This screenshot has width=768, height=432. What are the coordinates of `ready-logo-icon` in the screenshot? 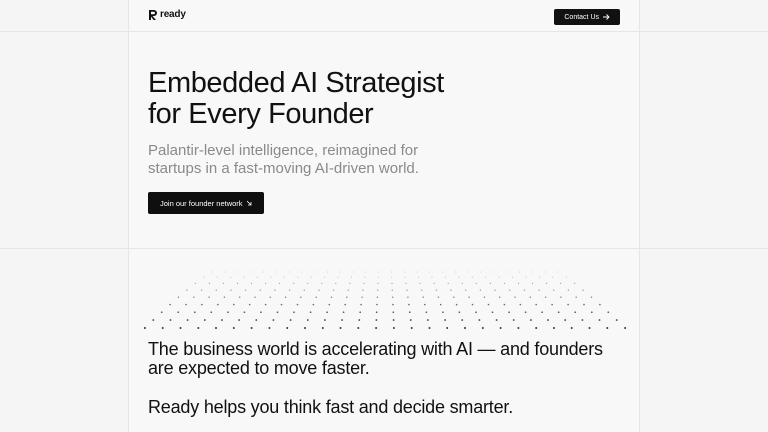 It's located at (153, 14).